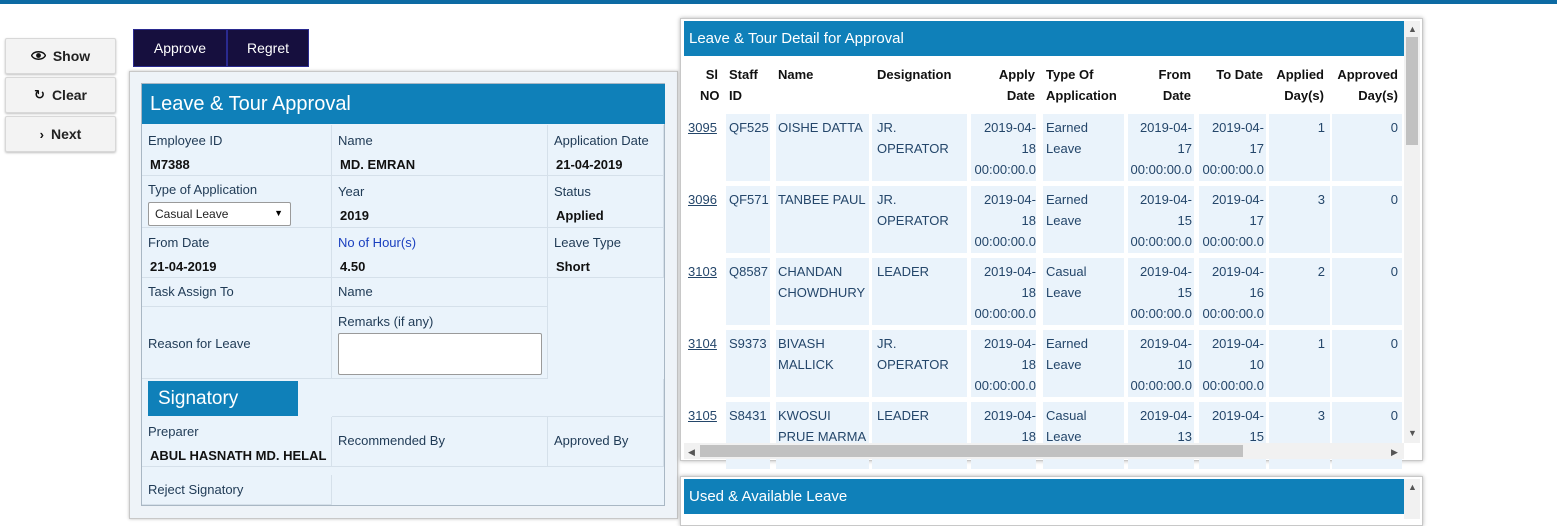  What do you see at coordinates (1044, 38) in the screenshot?
I see `table-title: Leave & Tour Detail for Approval` at bounding box center [1044, 38].